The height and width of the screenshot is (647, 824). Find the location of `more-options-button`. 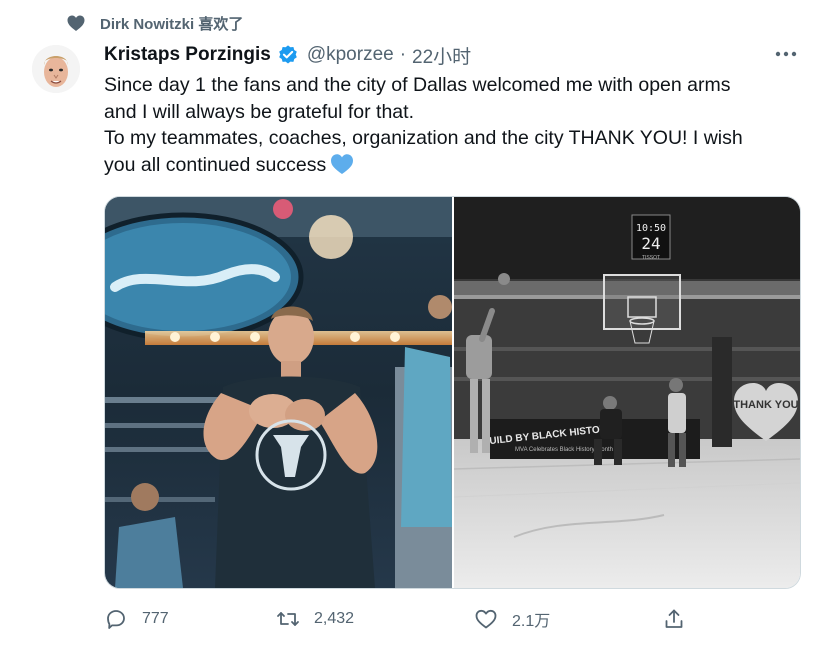

more-options-button is located at coordinates (786, 54).